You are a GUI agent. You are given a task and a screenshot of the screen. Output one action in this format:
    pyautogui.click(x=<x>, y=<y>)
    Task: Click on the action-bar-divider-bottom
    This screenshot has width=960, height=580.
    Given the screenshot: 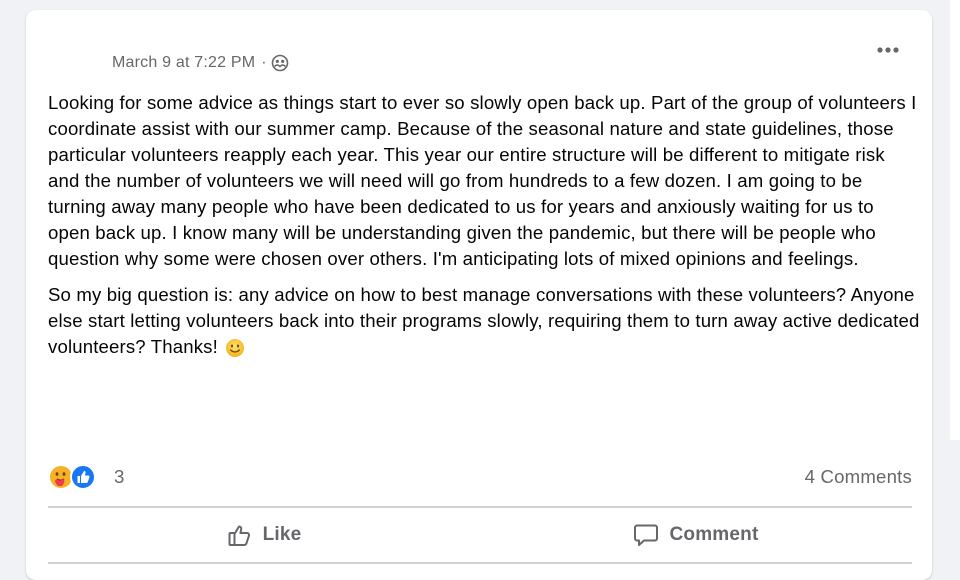 What is the action you would take?
    pyautogui.click(x=480, y=563)
    